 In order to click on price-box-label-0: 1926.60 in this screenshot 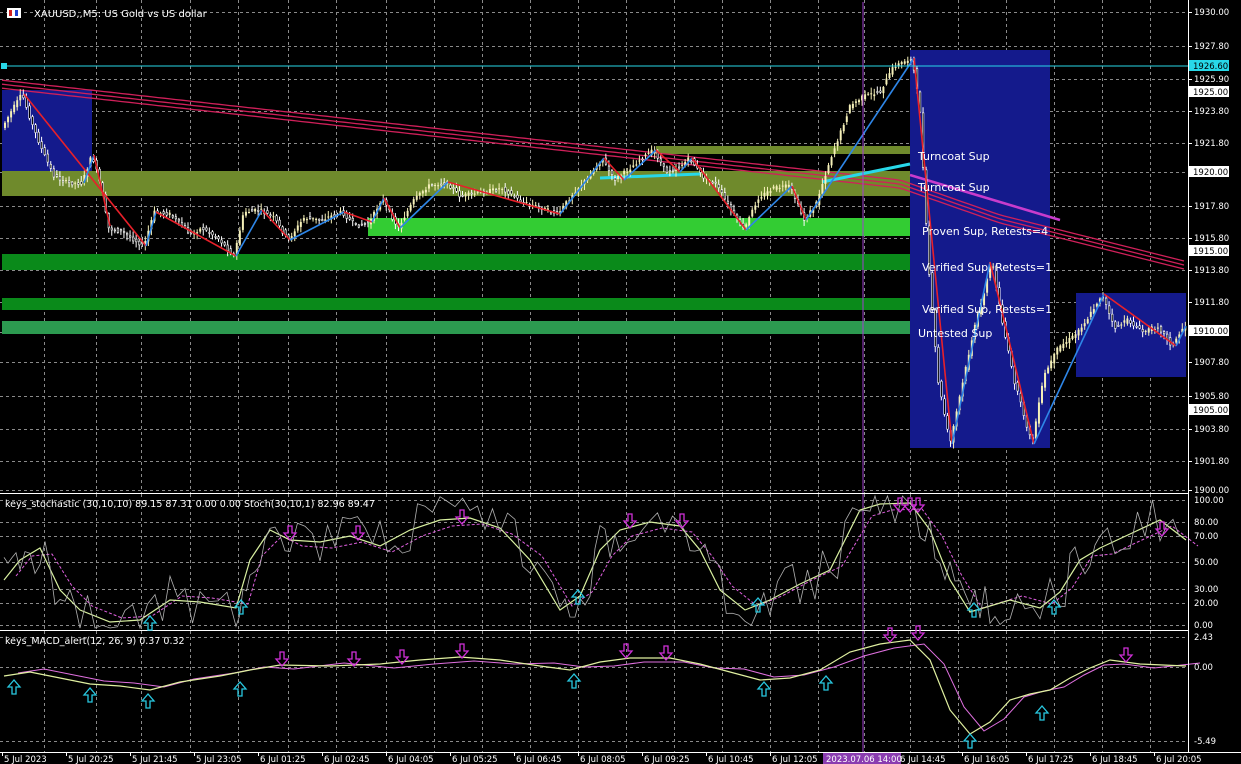, I will do `click(1210, 67)`.